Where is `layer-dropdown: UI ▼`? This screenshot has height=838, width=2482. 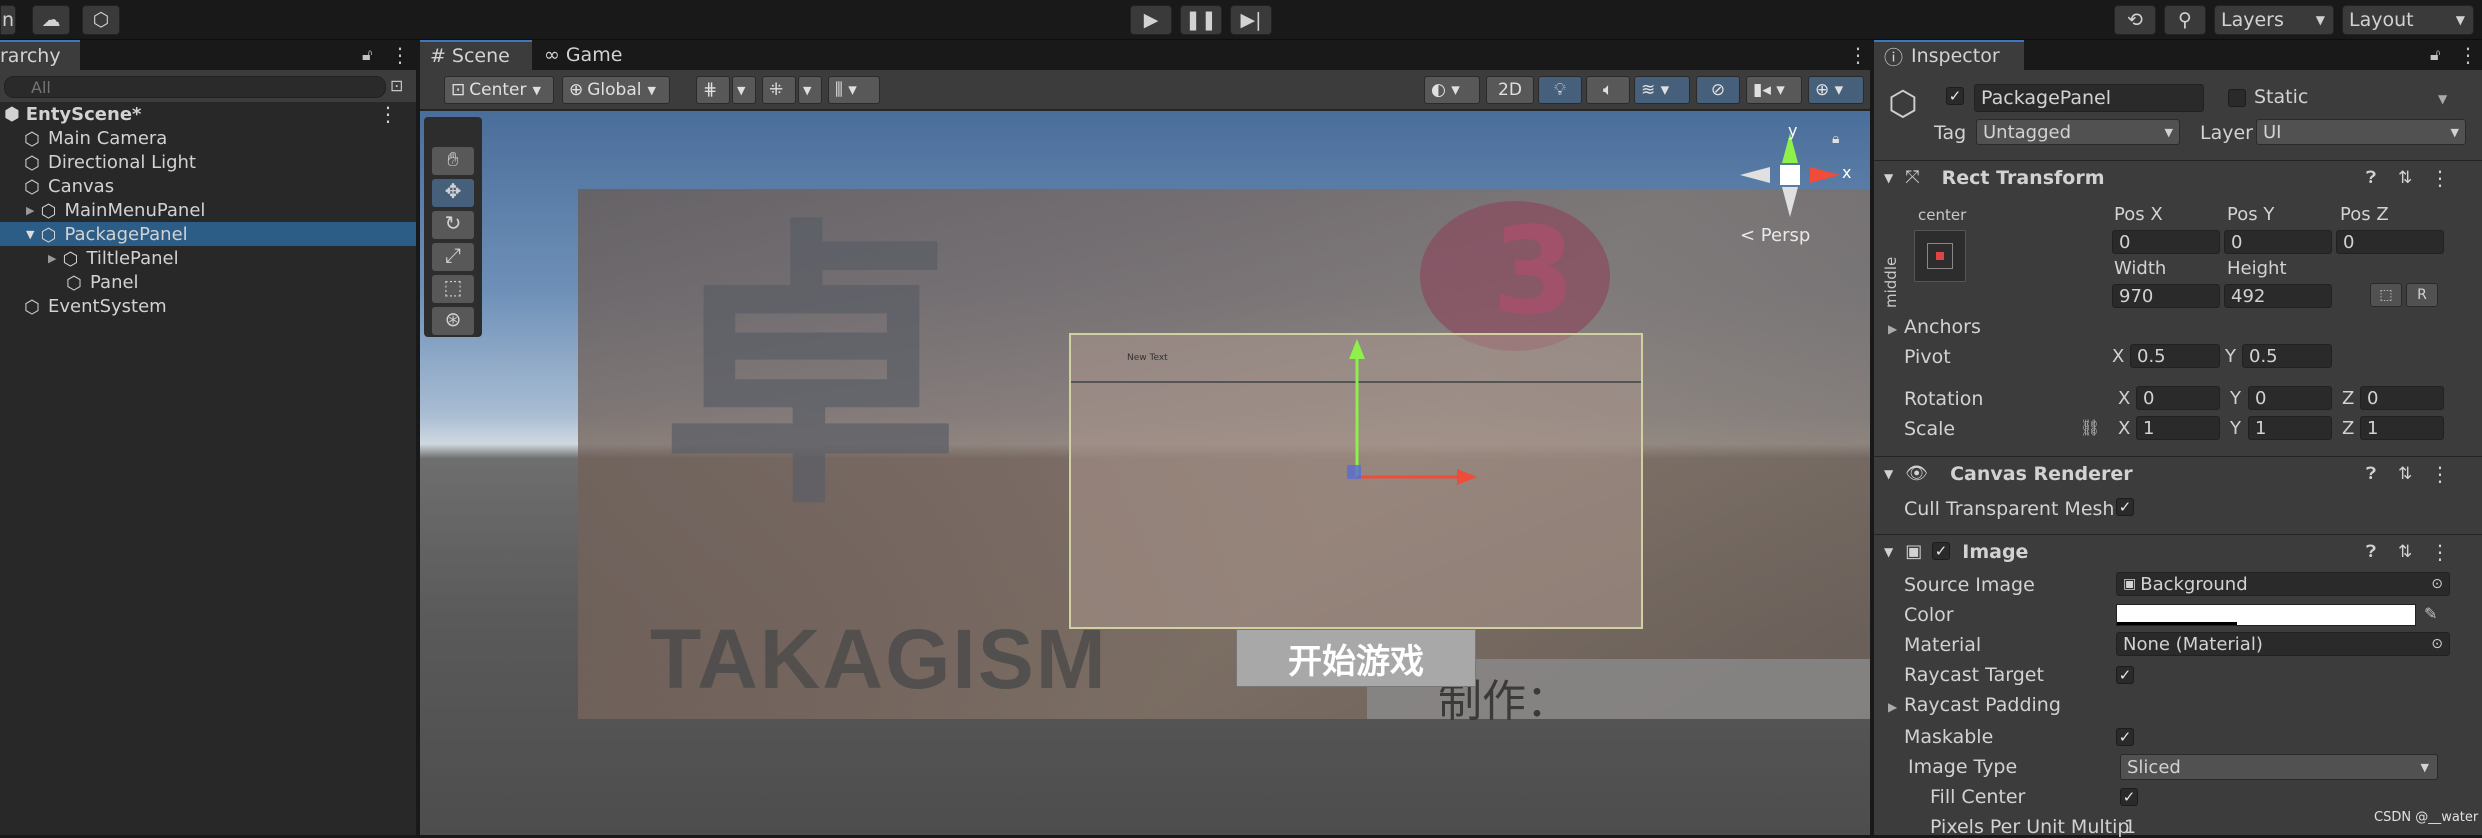
layer-dropdown: UI ▼ is located at coordinates (2361, 132).